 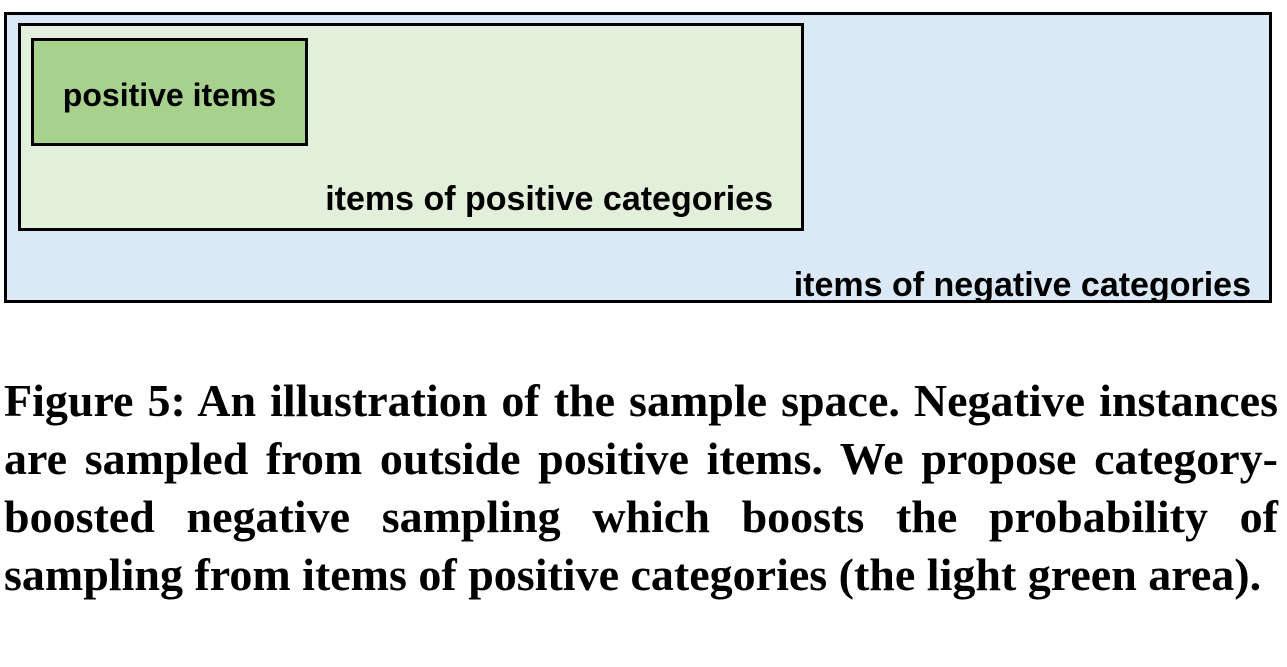 I want to click on negative-categories-label: items of negative categories, so click(x=1022, y=285).